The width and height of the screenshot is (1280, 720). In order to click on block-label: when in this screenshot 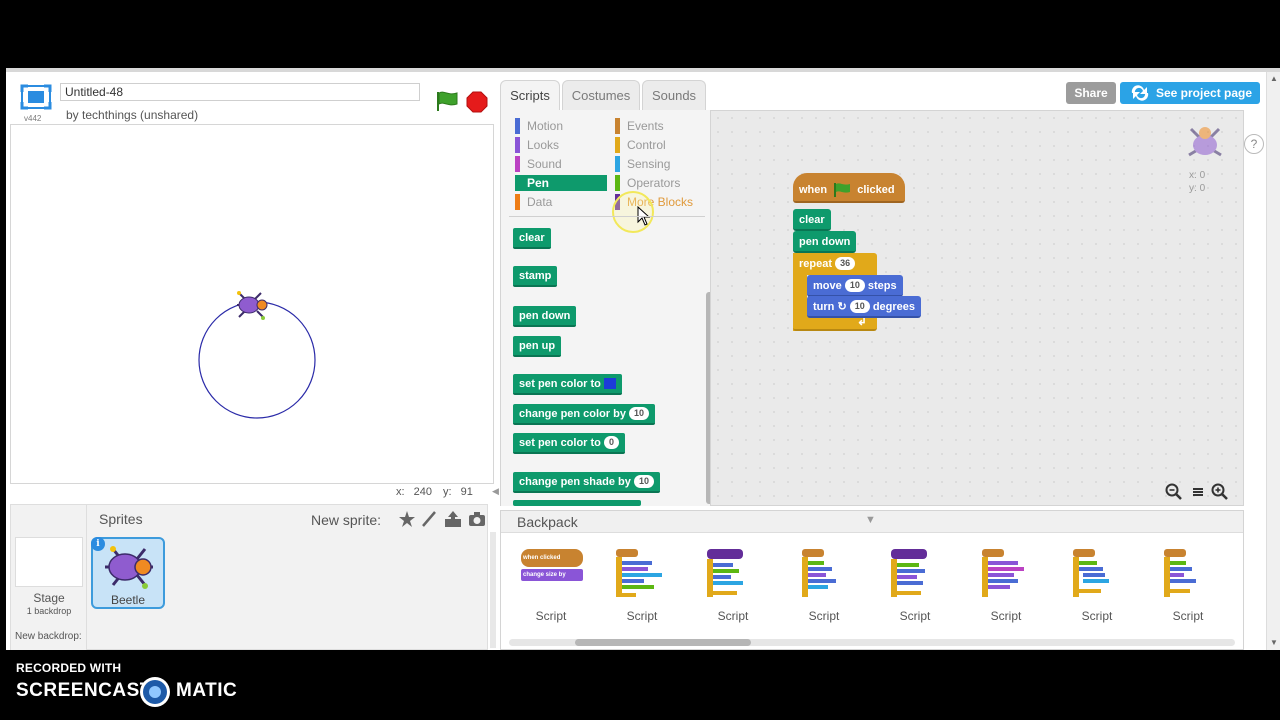, I will do `click(813, 190)`.